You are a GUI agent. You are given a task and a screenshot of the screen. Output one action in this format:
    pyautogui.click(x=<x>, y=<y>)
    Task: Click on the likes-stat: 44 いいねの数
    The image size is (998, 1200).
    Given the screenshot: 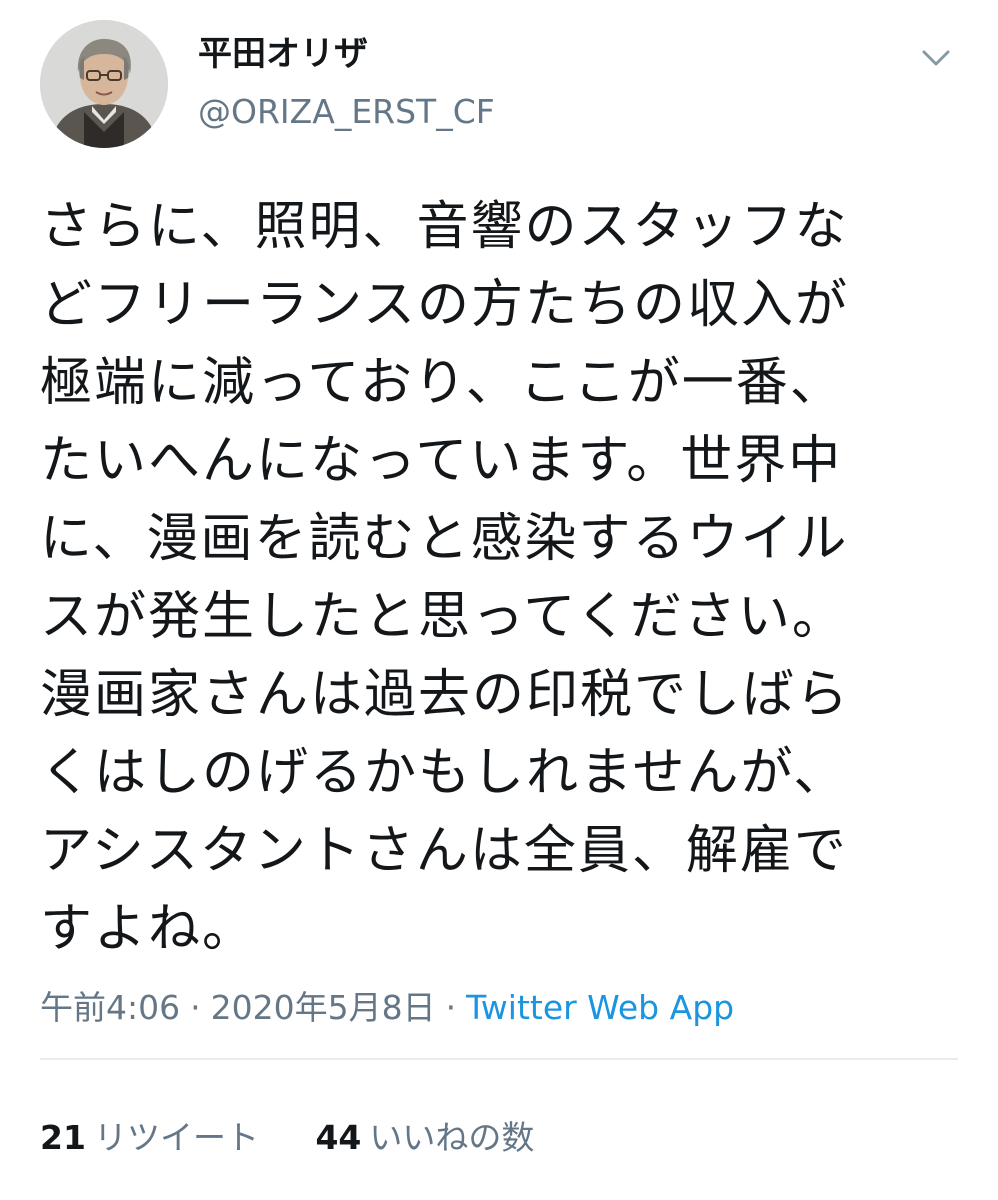 What is the action you would take?
    pyautogui.click(x=424, y=1138)
    